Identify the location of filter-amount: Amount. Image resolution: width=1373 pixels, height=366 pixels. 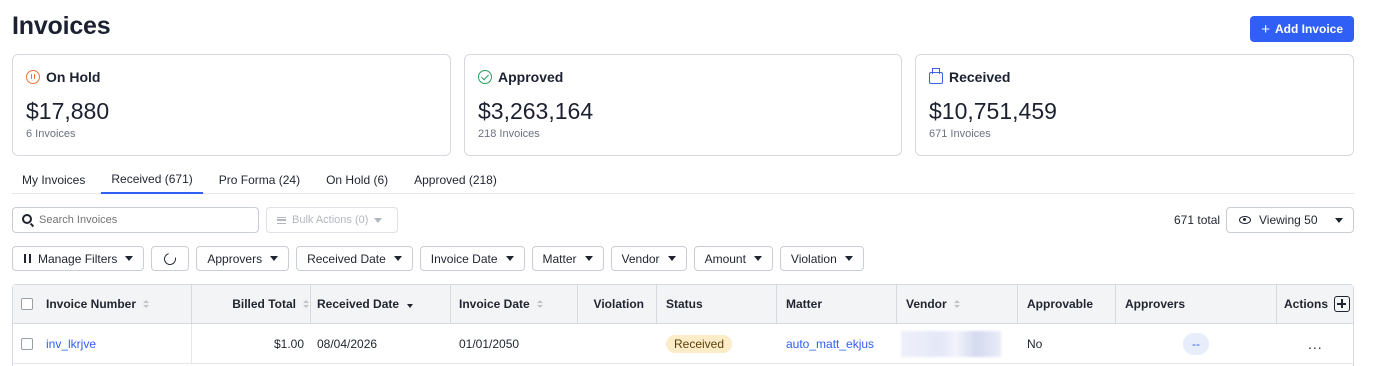
(733, 258).